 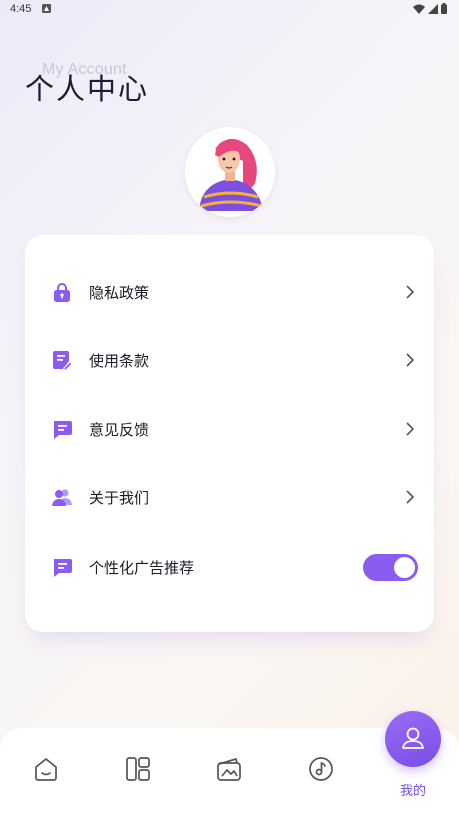 I want to click on status-indicators, so click(x=430, y=8).